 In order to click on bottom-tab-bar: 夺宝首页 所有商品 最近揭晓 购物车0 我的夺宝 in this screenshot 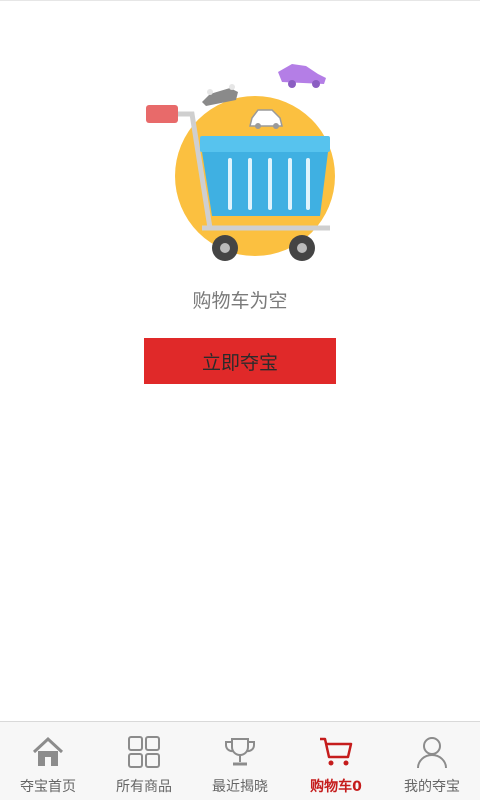, I will do `click(240, 760)`.